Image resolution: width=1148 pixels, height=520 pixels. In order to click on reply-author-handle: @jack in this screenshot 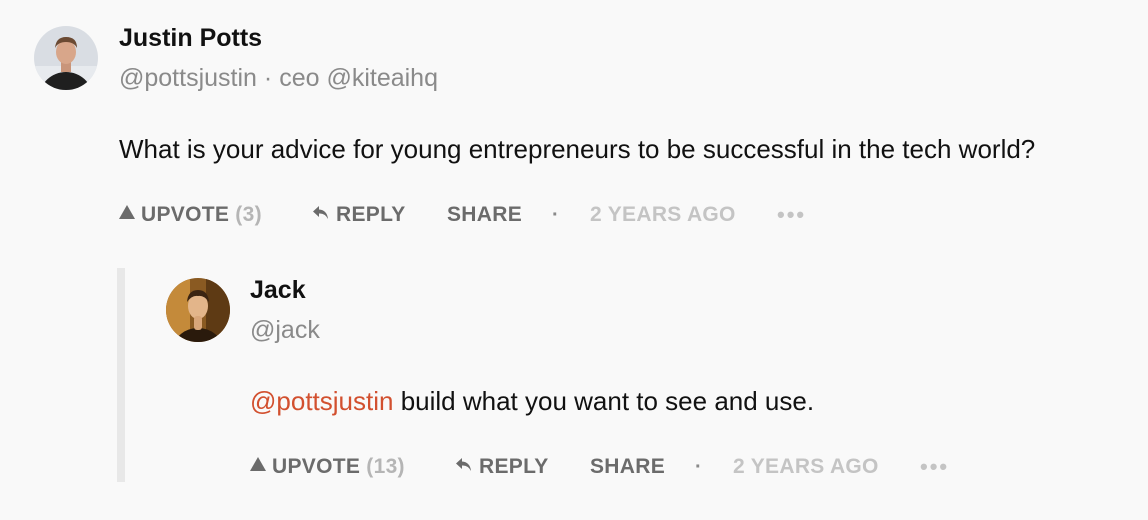, I will do `click(285, 330)`.